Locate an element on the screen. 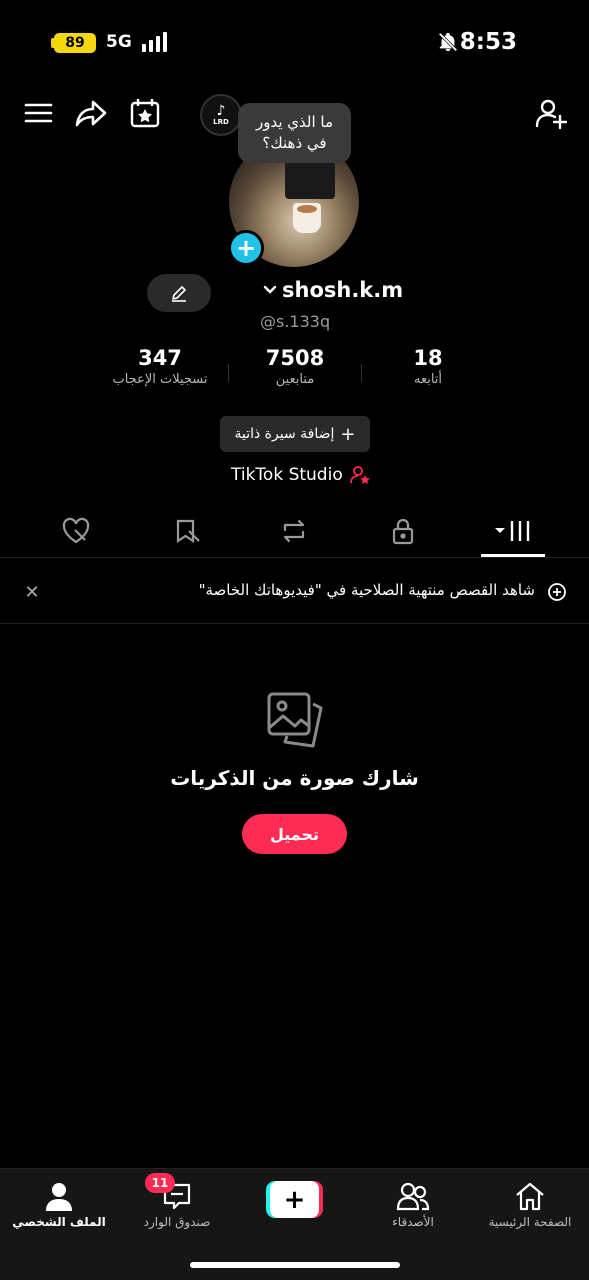  chevron-down-icon is located at coordinates (270, 289).